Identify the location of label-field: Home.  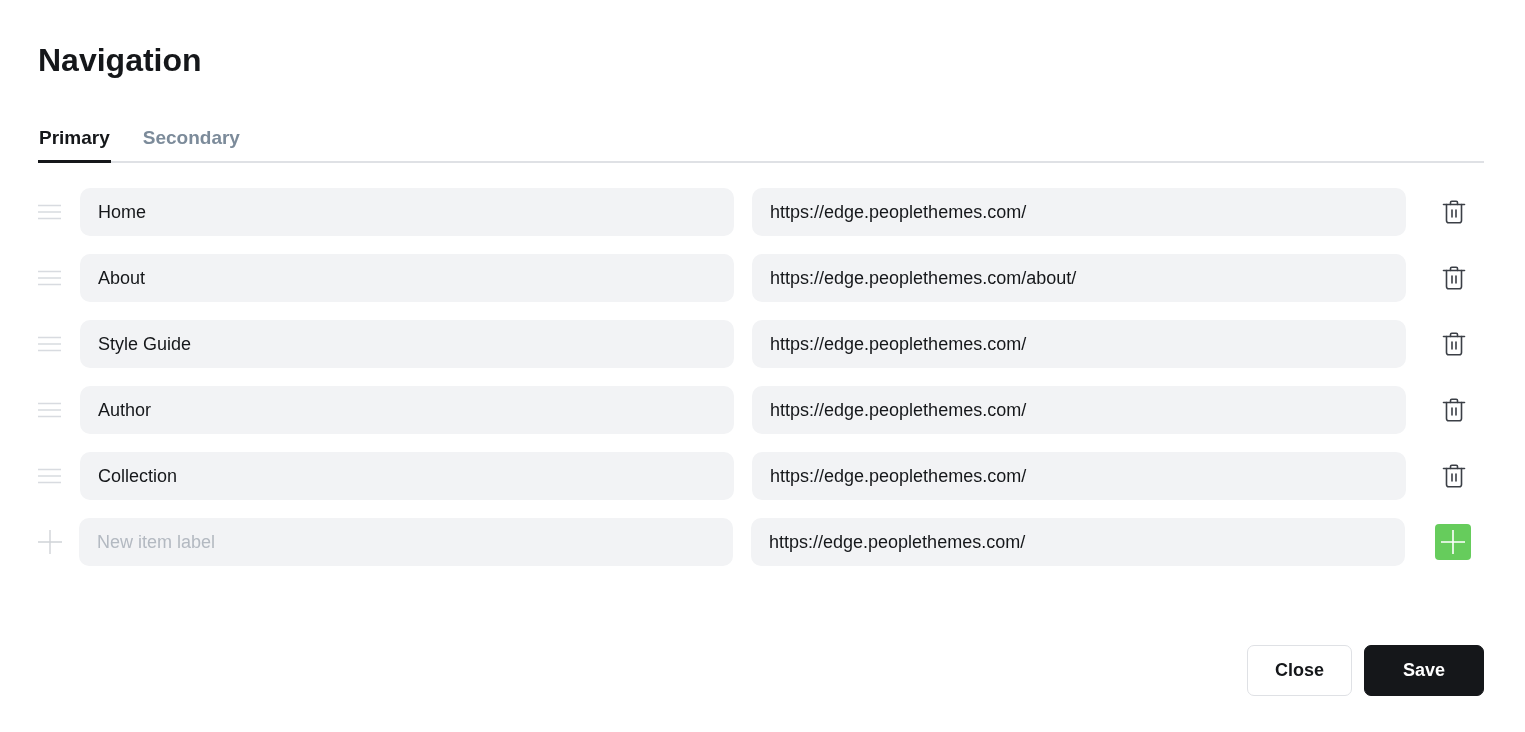
(407, 212).